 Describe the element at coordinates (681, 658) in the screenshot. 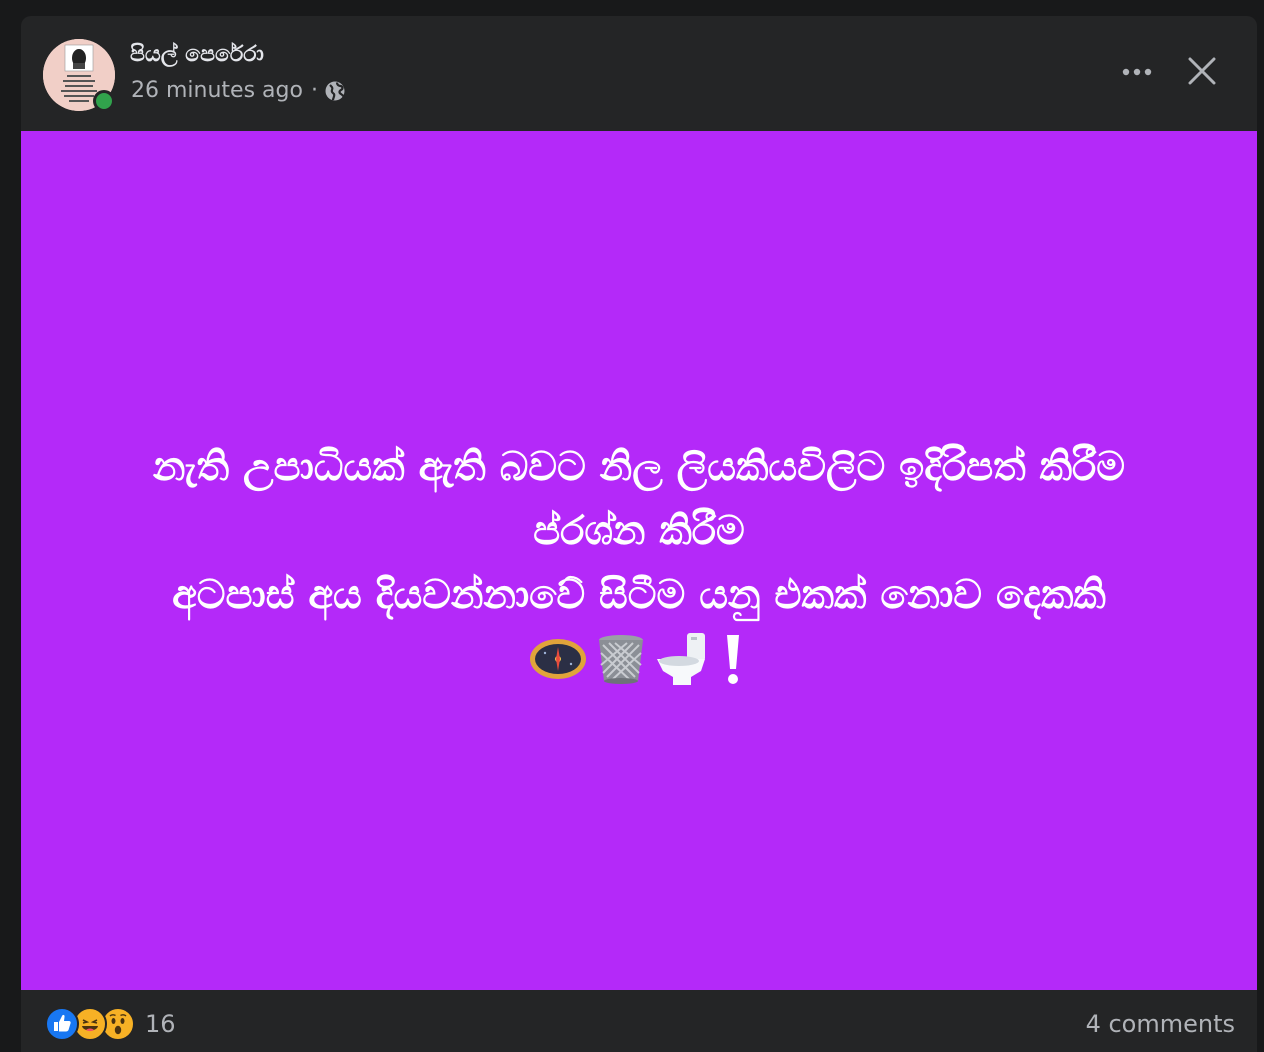

I see `toilet-emoji` at that location.